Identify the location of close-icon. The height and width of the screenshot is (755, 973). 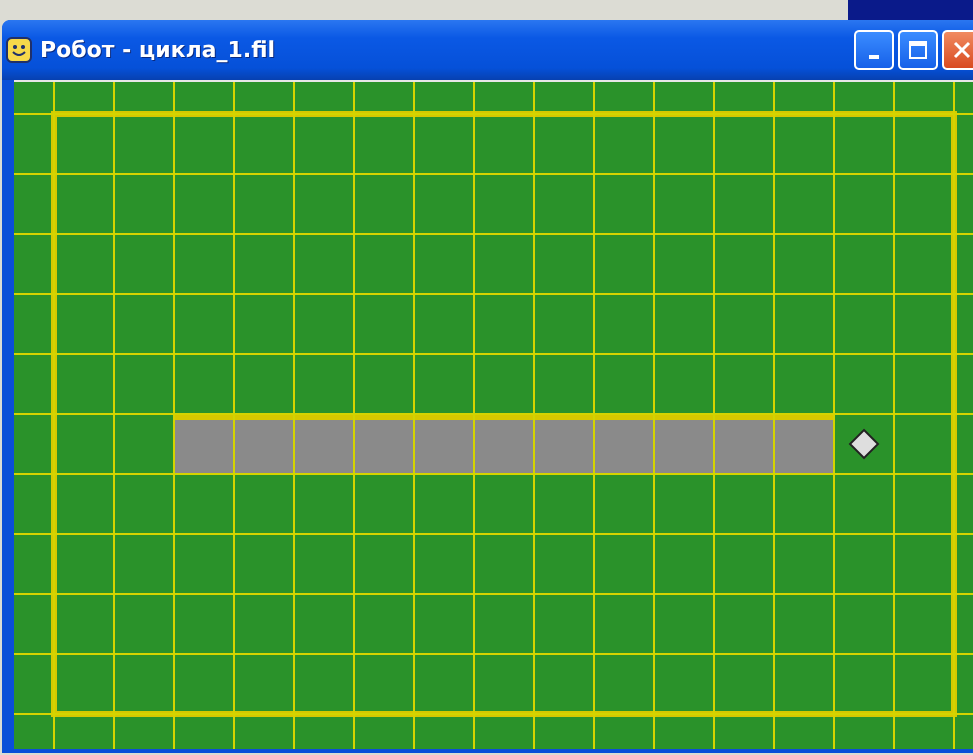
(962, 50).